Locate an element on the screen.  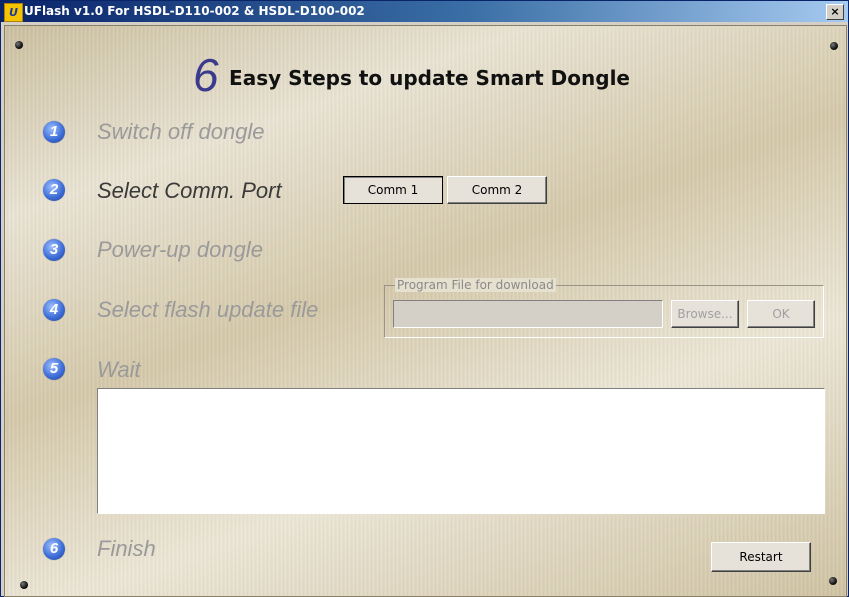
close-button: × is located at coordinates (835, 12).